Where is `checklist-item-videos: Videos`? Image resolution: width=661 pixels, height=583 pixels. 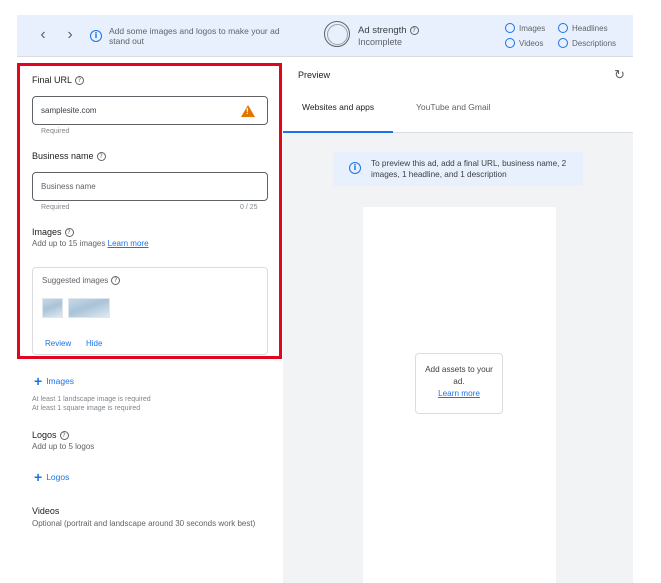 checklist-item-videos: Videos is located at coordinates (524, 44).